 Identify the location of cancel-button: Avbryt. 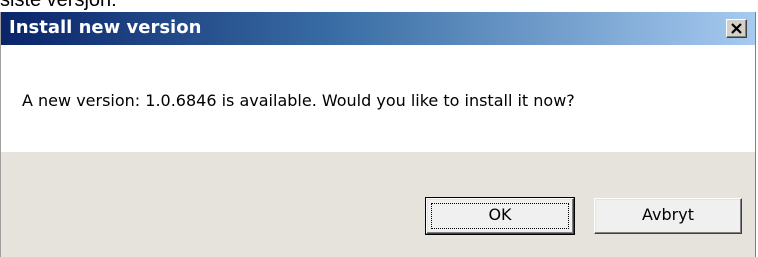
(668, 216).